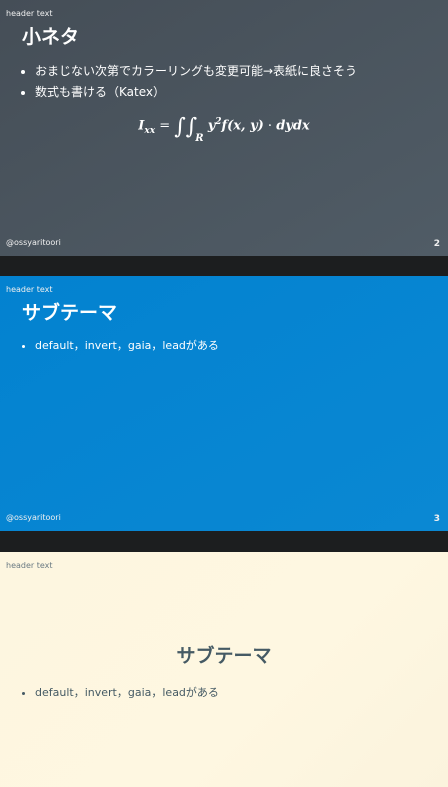  Describe the element at coordinates (293, 126) in the screenshot. I see `formula-differential: dydx` at that location.